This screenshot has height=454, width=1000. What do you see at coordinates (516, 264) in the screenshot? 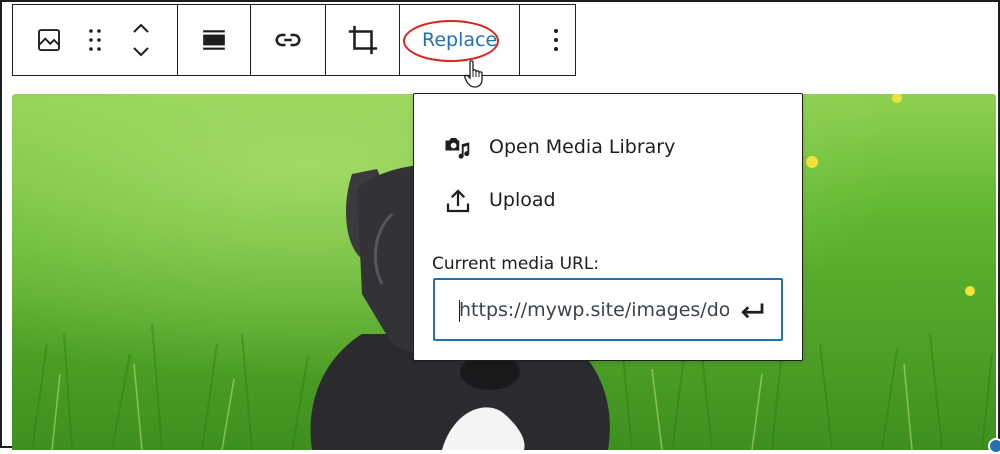
I see `current-media-url-label: Current media URL:` at bounding box center [516, 264].